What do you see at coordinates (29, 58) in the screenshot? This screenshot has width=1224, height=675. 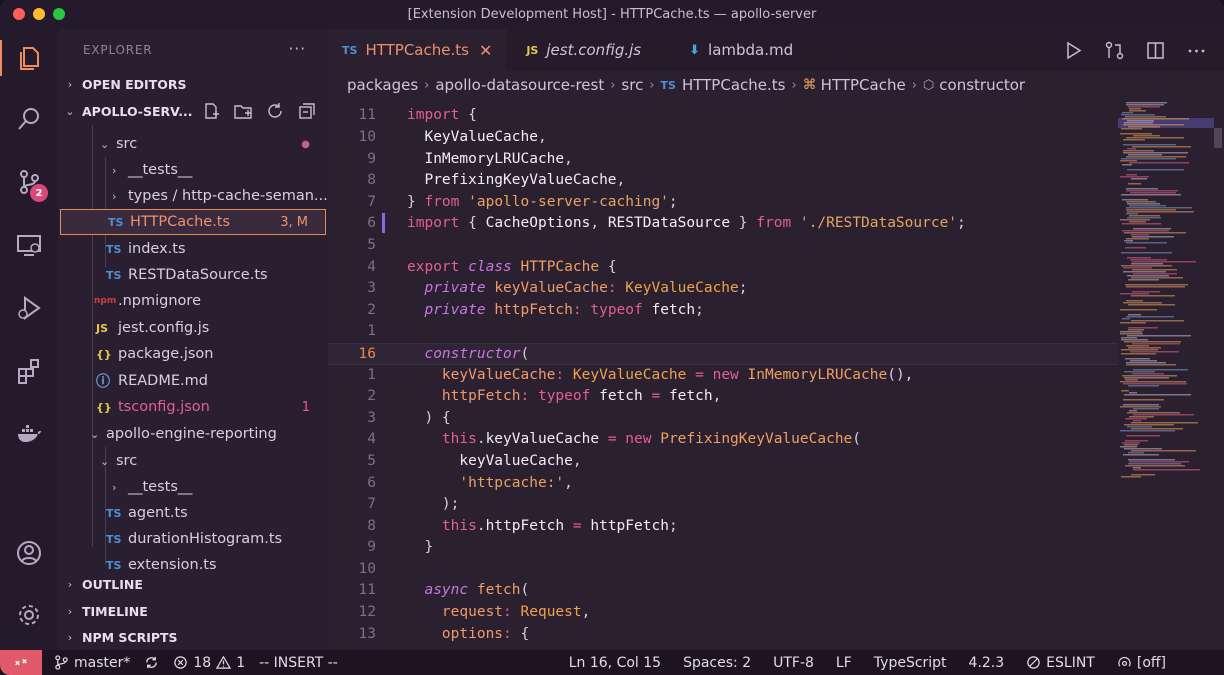 I see `explorer-activity` at bounding box center [29, 58].